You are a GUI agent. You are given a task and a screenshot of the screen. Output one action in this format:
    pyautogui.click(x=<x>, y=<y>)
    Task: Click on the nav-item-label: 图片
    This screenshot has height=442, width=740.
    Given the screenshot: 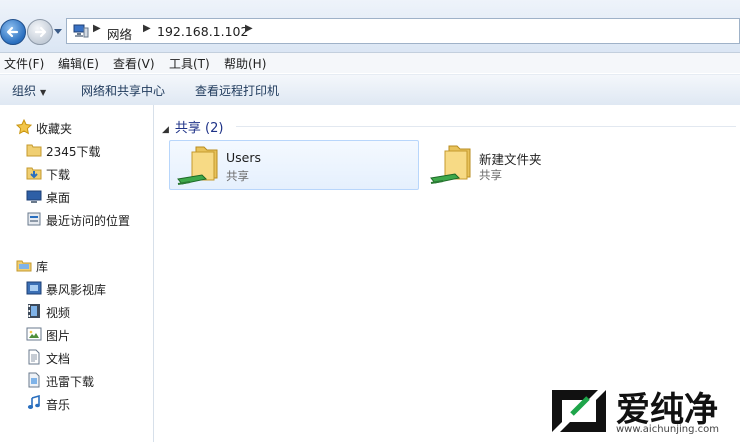 What is the action you would take?
    pyautogui.click(x=58, y=336)
    